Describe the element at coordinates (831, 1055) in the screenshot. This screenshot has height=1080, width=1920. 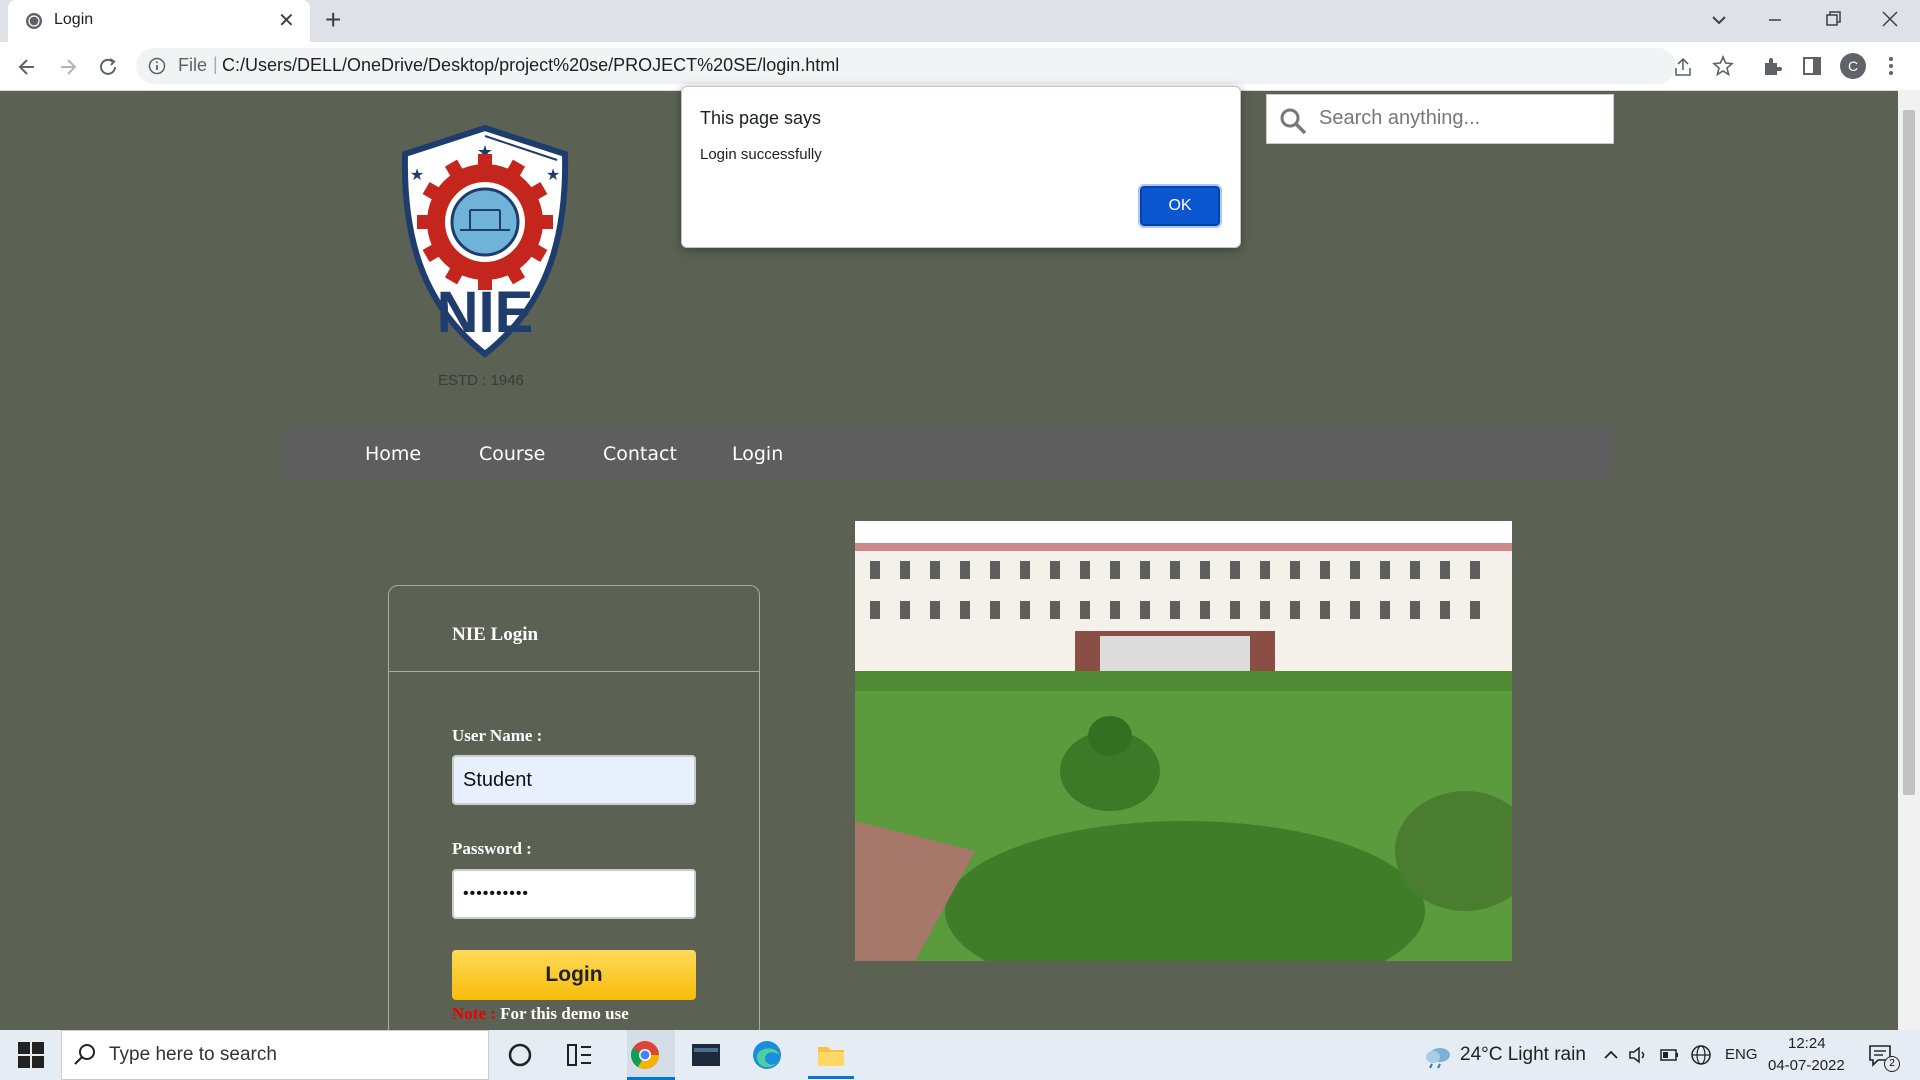
I see `file-explorer-icon` at that location.